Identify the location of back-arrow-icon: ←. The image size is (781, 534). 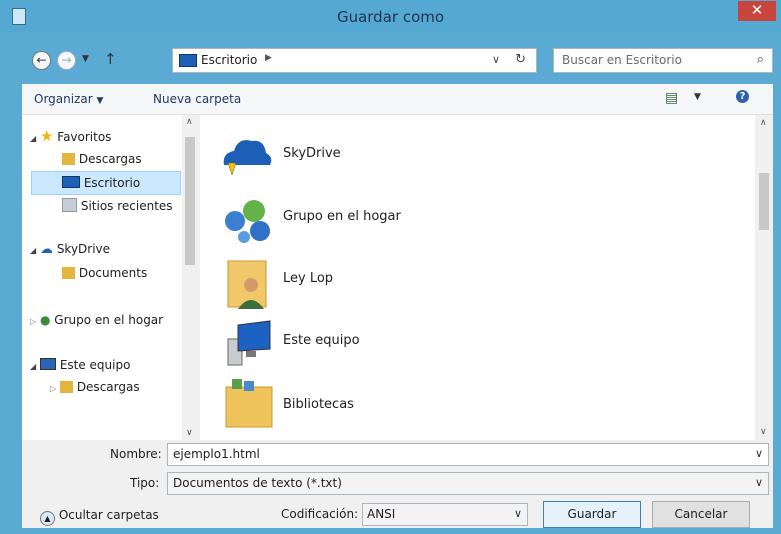
(41, 60).